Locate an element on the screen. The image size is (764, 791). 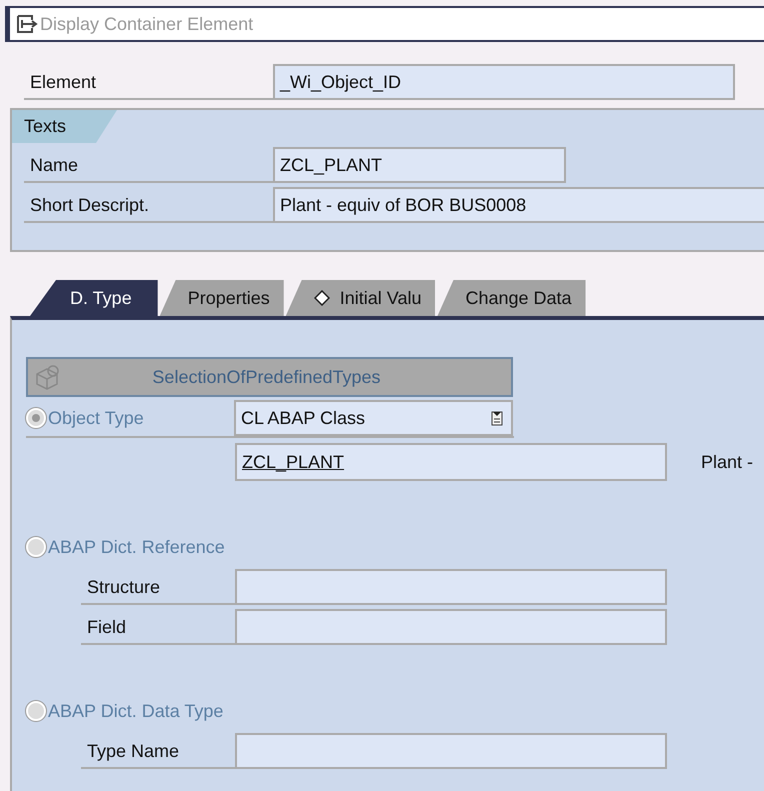
type-dropdown: CL ABAP Class is located at coordinates (373, 418).